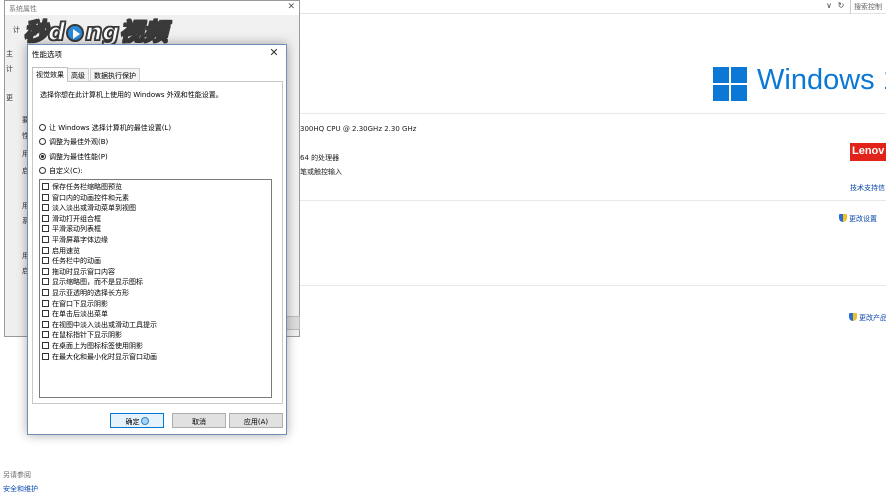  Describe the element at coordinates (115, 74) in the screenshot. I see `tab-dep: 数据执行保护` at that location.